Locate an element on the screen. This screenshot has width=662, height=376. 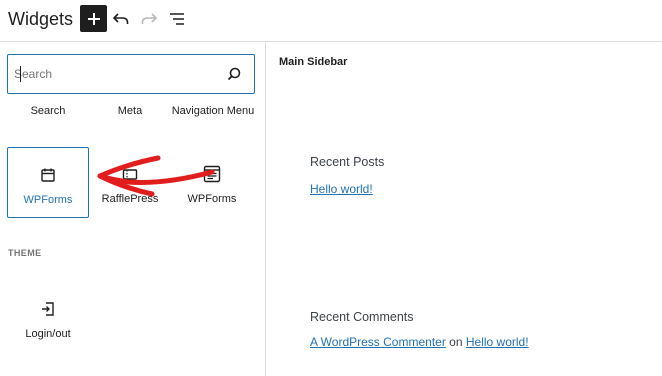
add-block-button is located at coordinates (93, 18).